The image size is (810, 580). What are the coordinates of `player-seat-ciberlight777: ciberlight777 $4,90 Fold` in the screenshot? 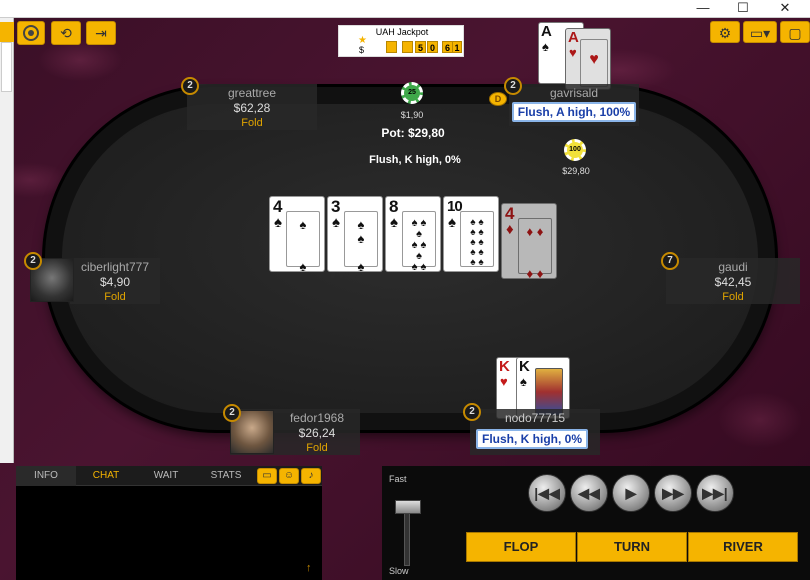 It's located at (115, 281).